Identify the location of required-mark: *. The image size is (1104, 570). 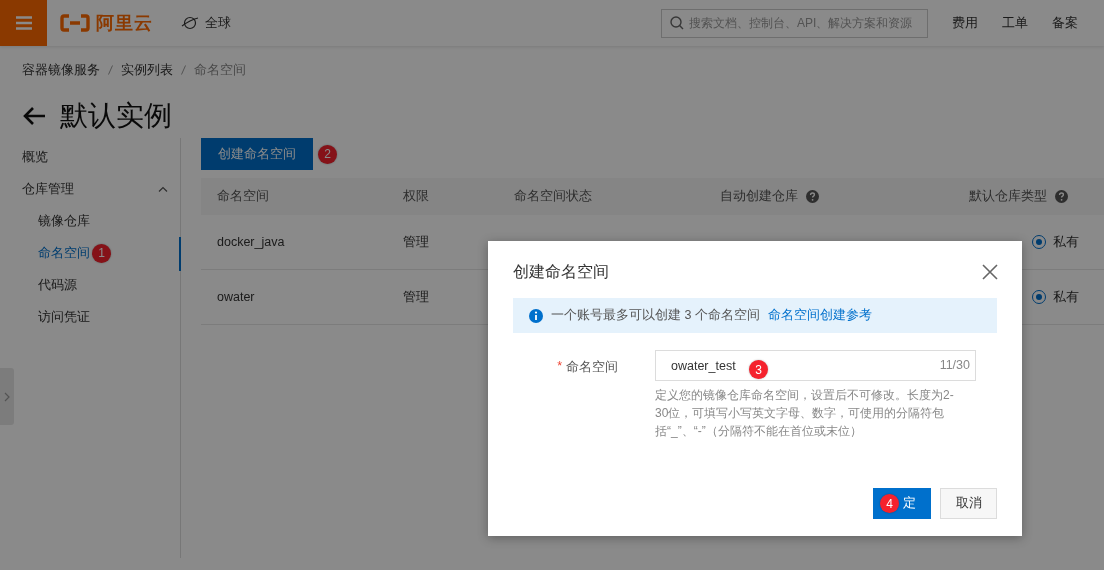
(559, 367).